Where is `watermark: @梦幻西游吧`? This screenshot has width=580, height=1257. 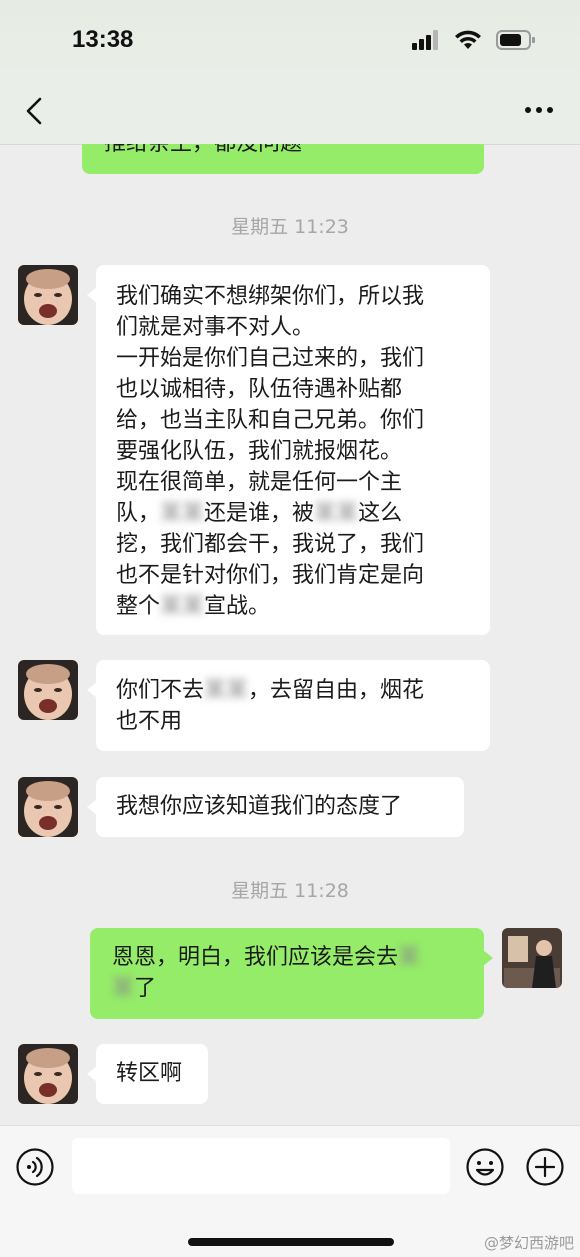
watermark: @梦幻西游吧 is located at coordinates (528, 1243).